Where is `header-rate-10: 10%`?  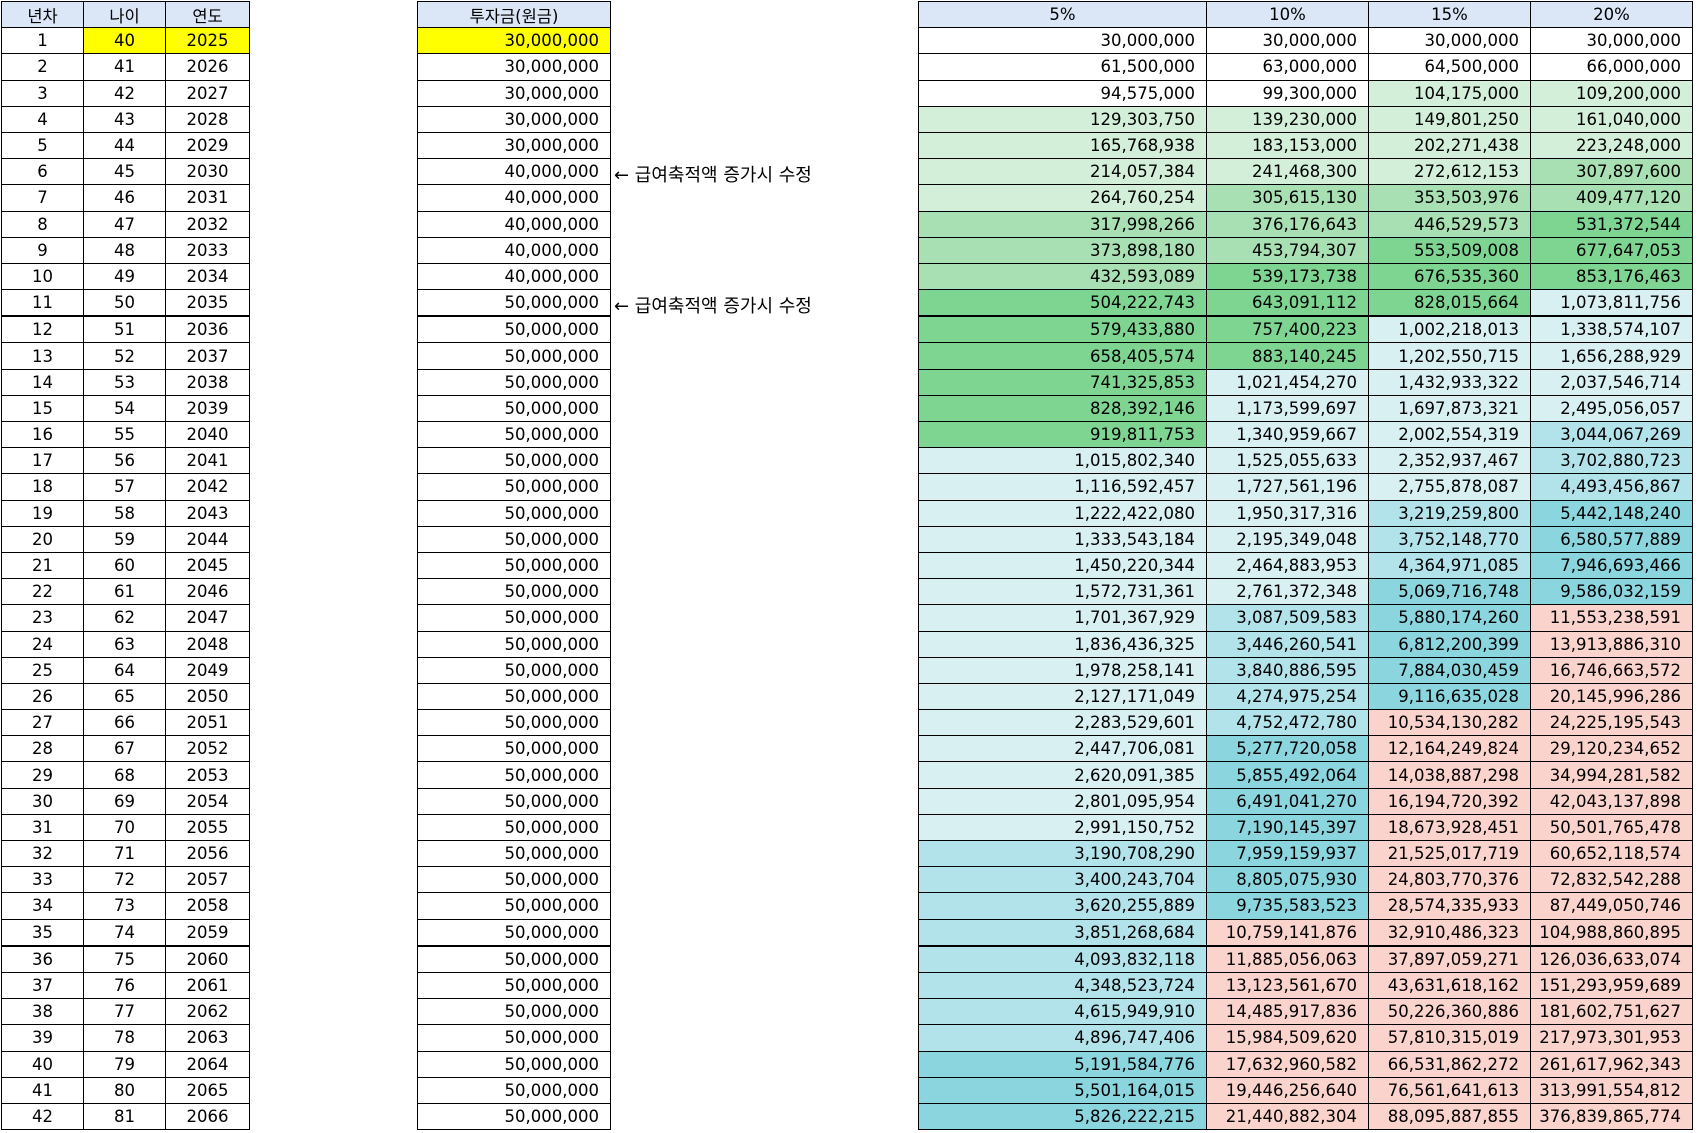 header-rate-10: 10% is located at coordinates (1287, 14).